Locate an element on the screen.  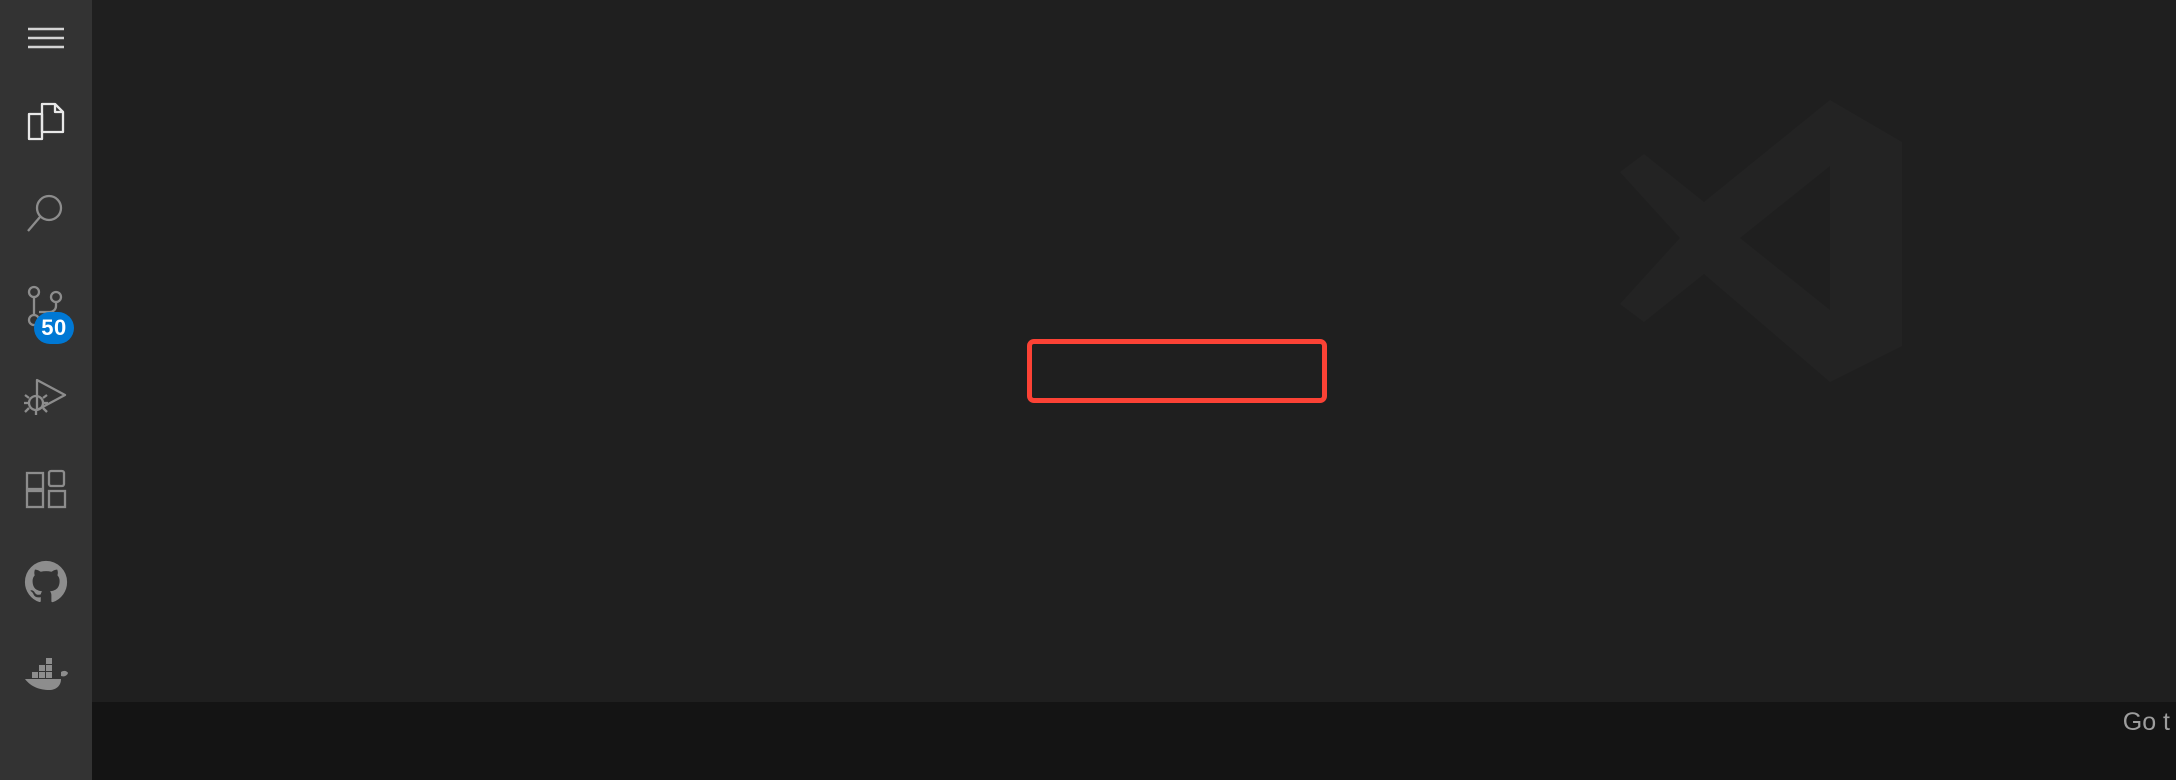
activity-bar-item-explorer is located at coordinates (46, 122).